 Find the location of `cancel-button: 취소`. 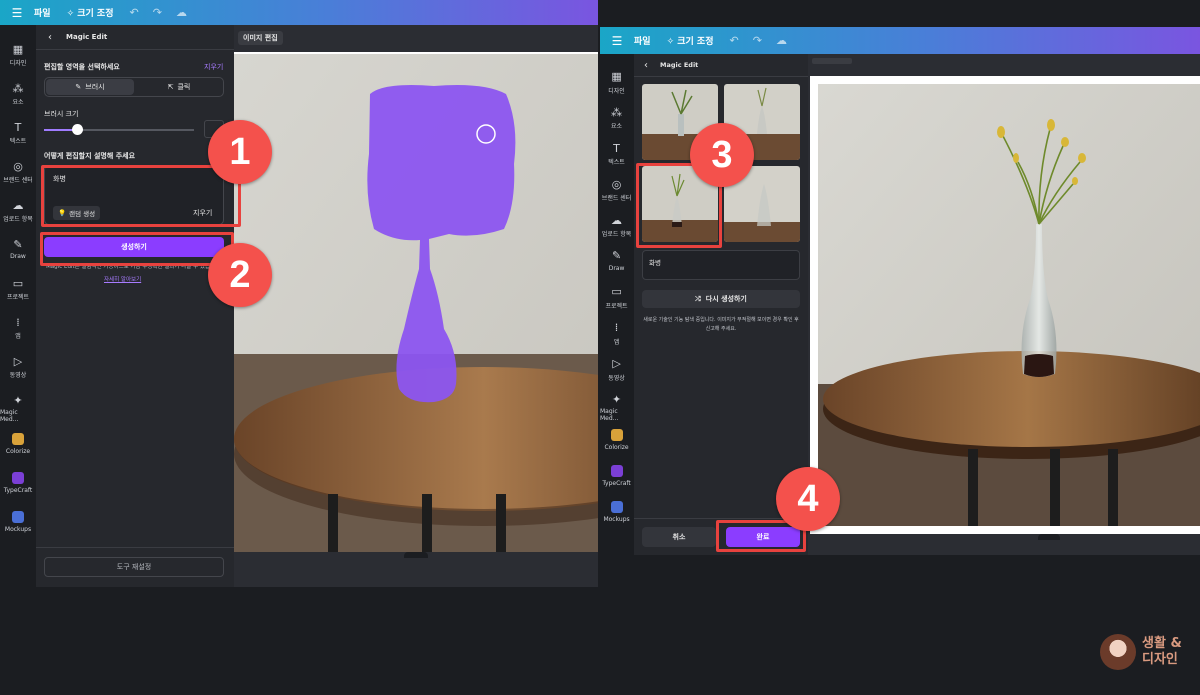

cancel-button: 취소 is located at coordinates (679, 537).